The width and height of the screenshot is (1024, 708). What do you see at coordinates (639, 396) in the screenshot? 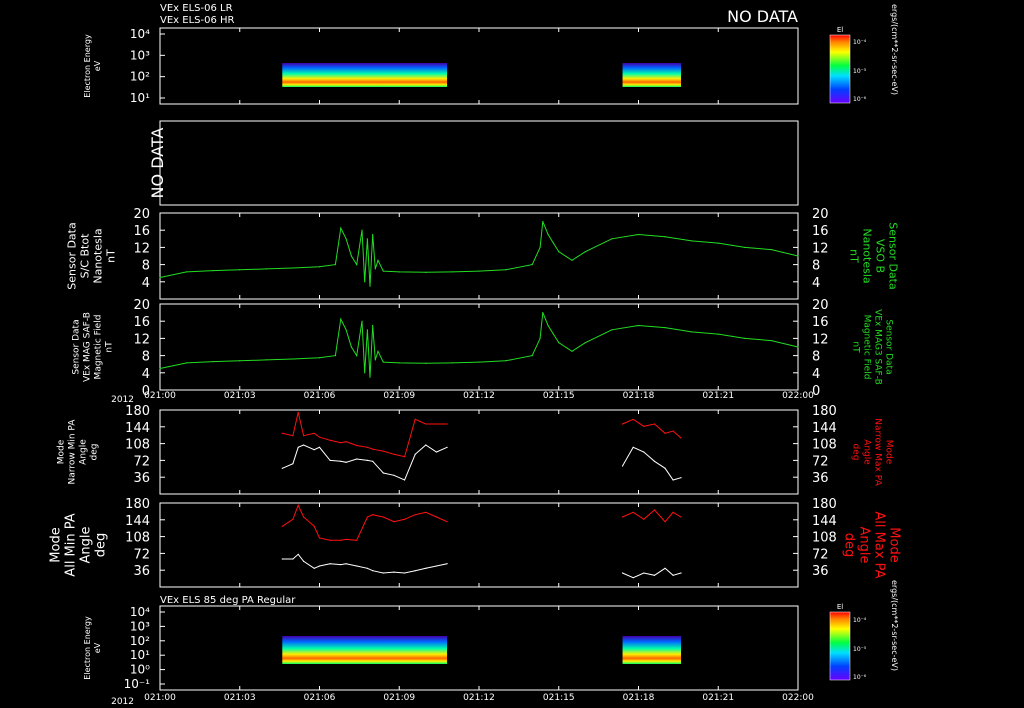
I see `xtick-label-mid-6: 021:18` at bounding box center [639, 396].